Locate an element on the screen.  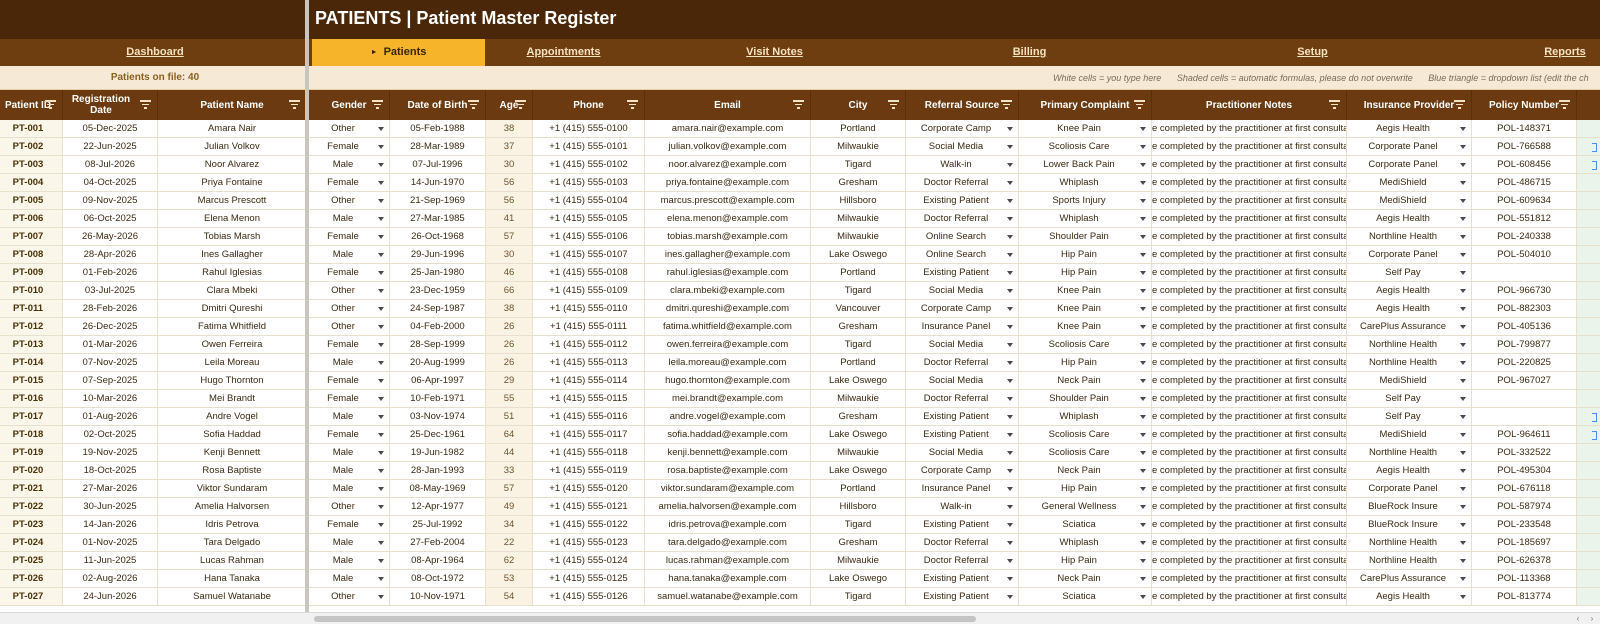
cell-email: dmitri.qureshi@example.com is located at coordinates (728, 309).